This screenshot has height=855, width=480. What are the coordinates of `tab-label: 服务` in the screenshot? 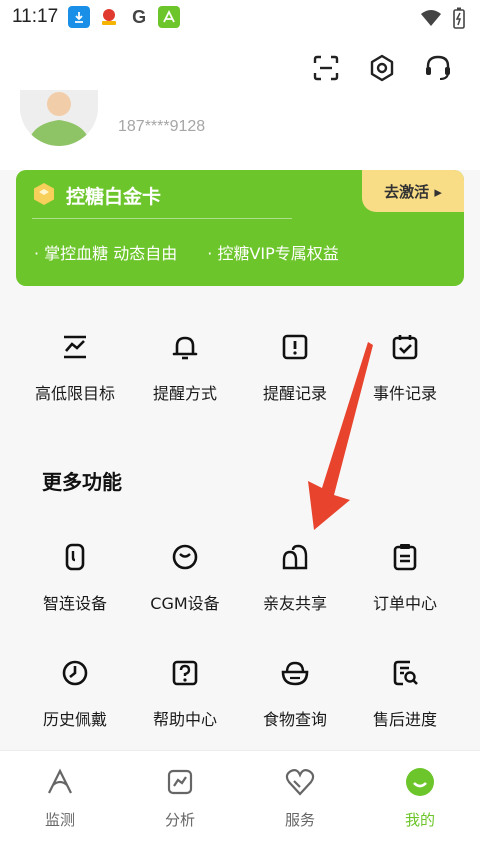 It's located at (299, 820).